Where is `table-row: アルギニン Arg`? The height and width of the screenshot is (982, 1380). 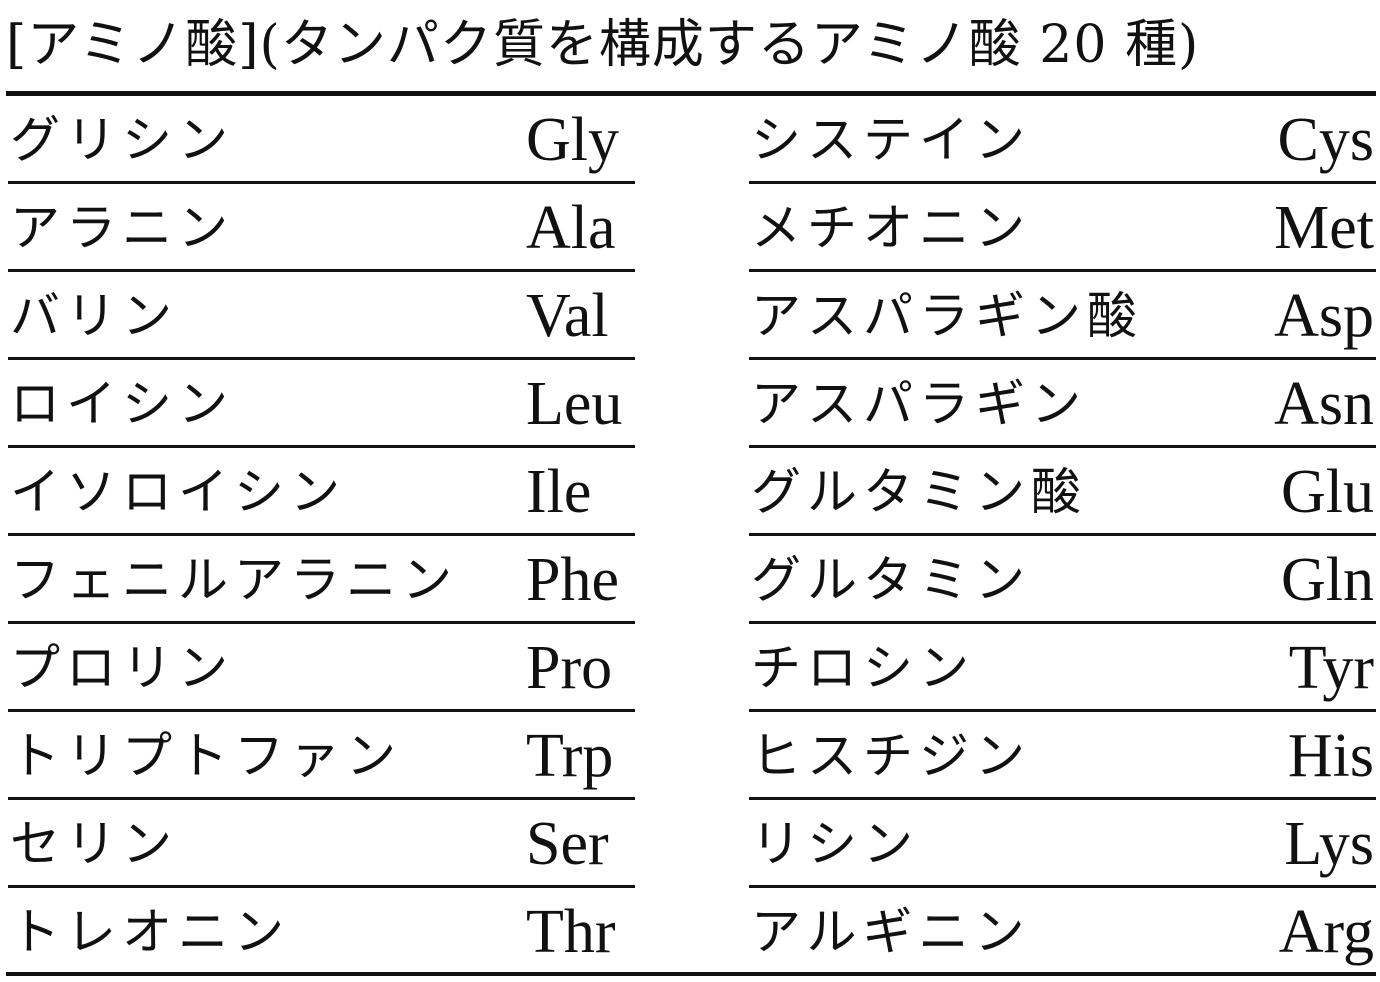
table-row: アルギニン Arg is located at coordinates (1062, 932).